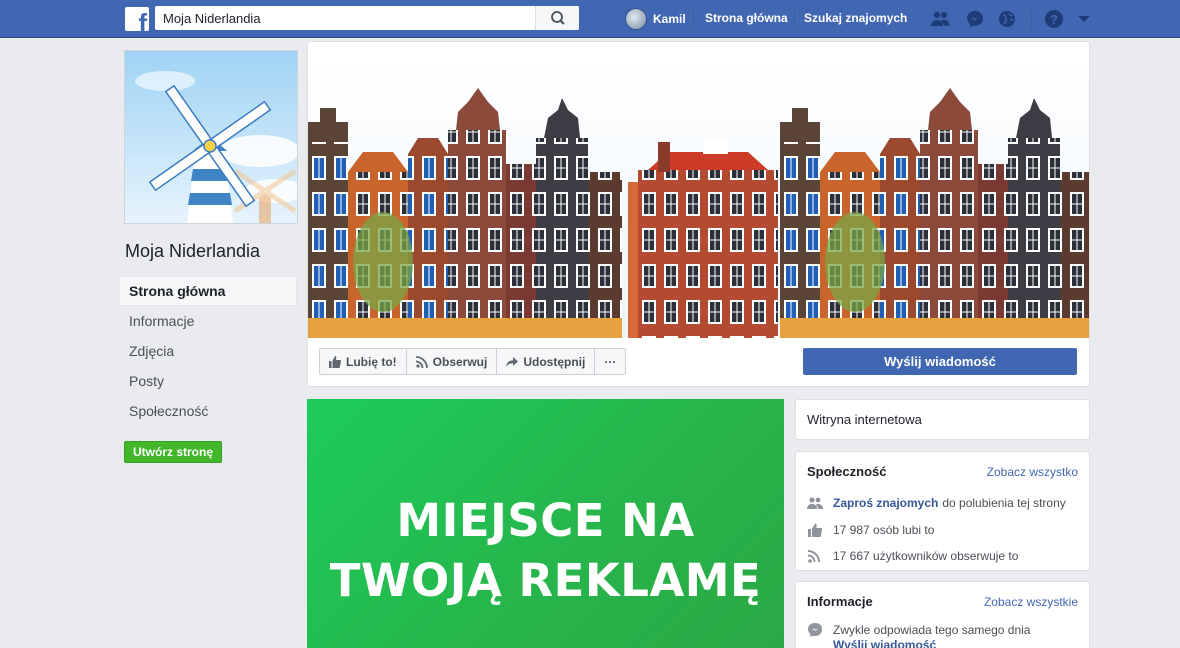 Image resolution: width=1180 pixels, height=648 pixels. Describe the element at coordinates (942, 419) in the screenshot. I see `website-card: Witryna internetowa` at that location.